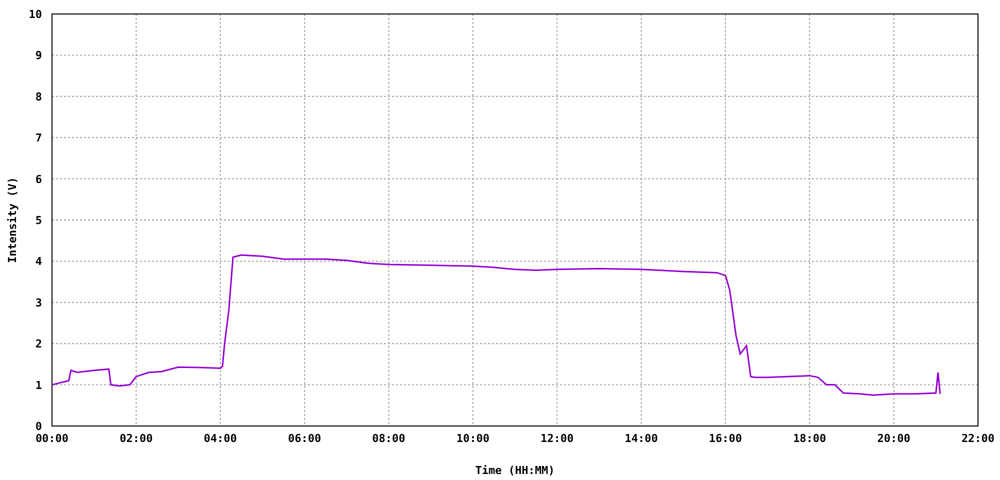 This screenshot has width=1000, height=480. Describe the element at coordinates (52, 438) in the screenshot. I see `x-tick-label: 00:00` at that location.